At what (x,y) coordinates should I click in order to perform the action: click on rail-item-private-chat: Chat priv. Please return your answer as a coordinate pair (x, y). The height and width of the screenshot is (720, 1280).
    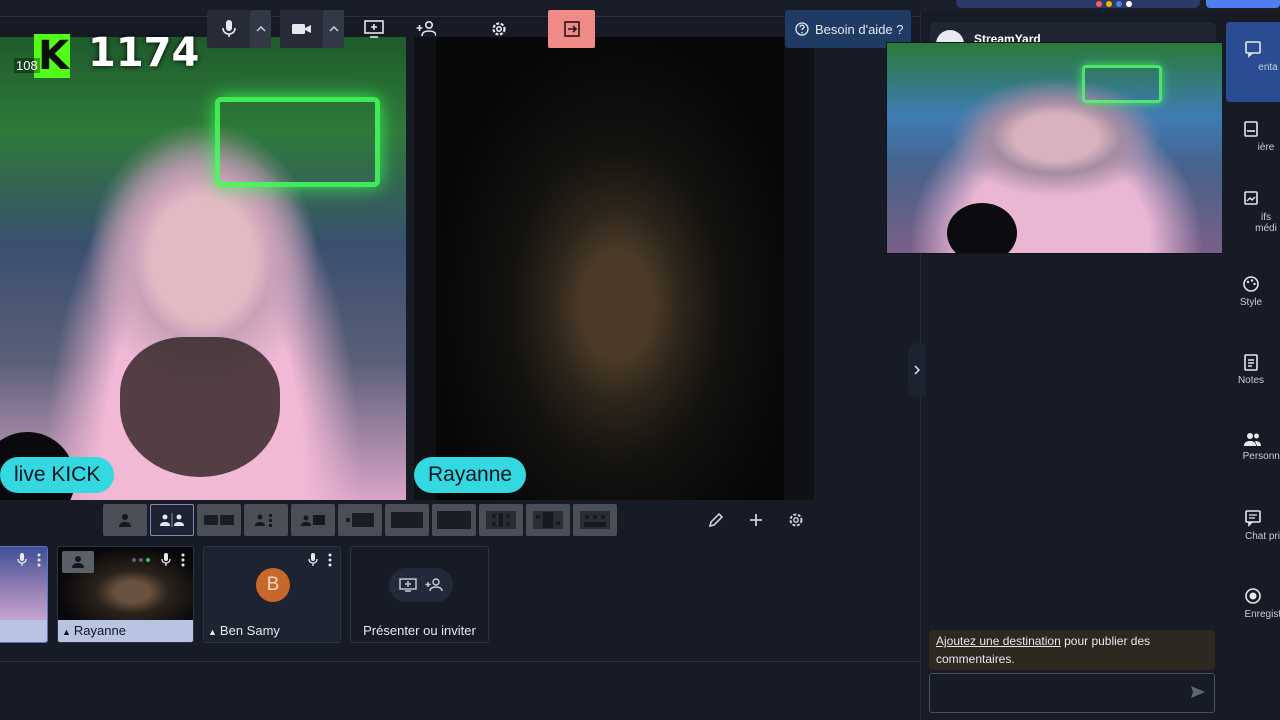
    Looking at the image, I should click on (1253, 525).